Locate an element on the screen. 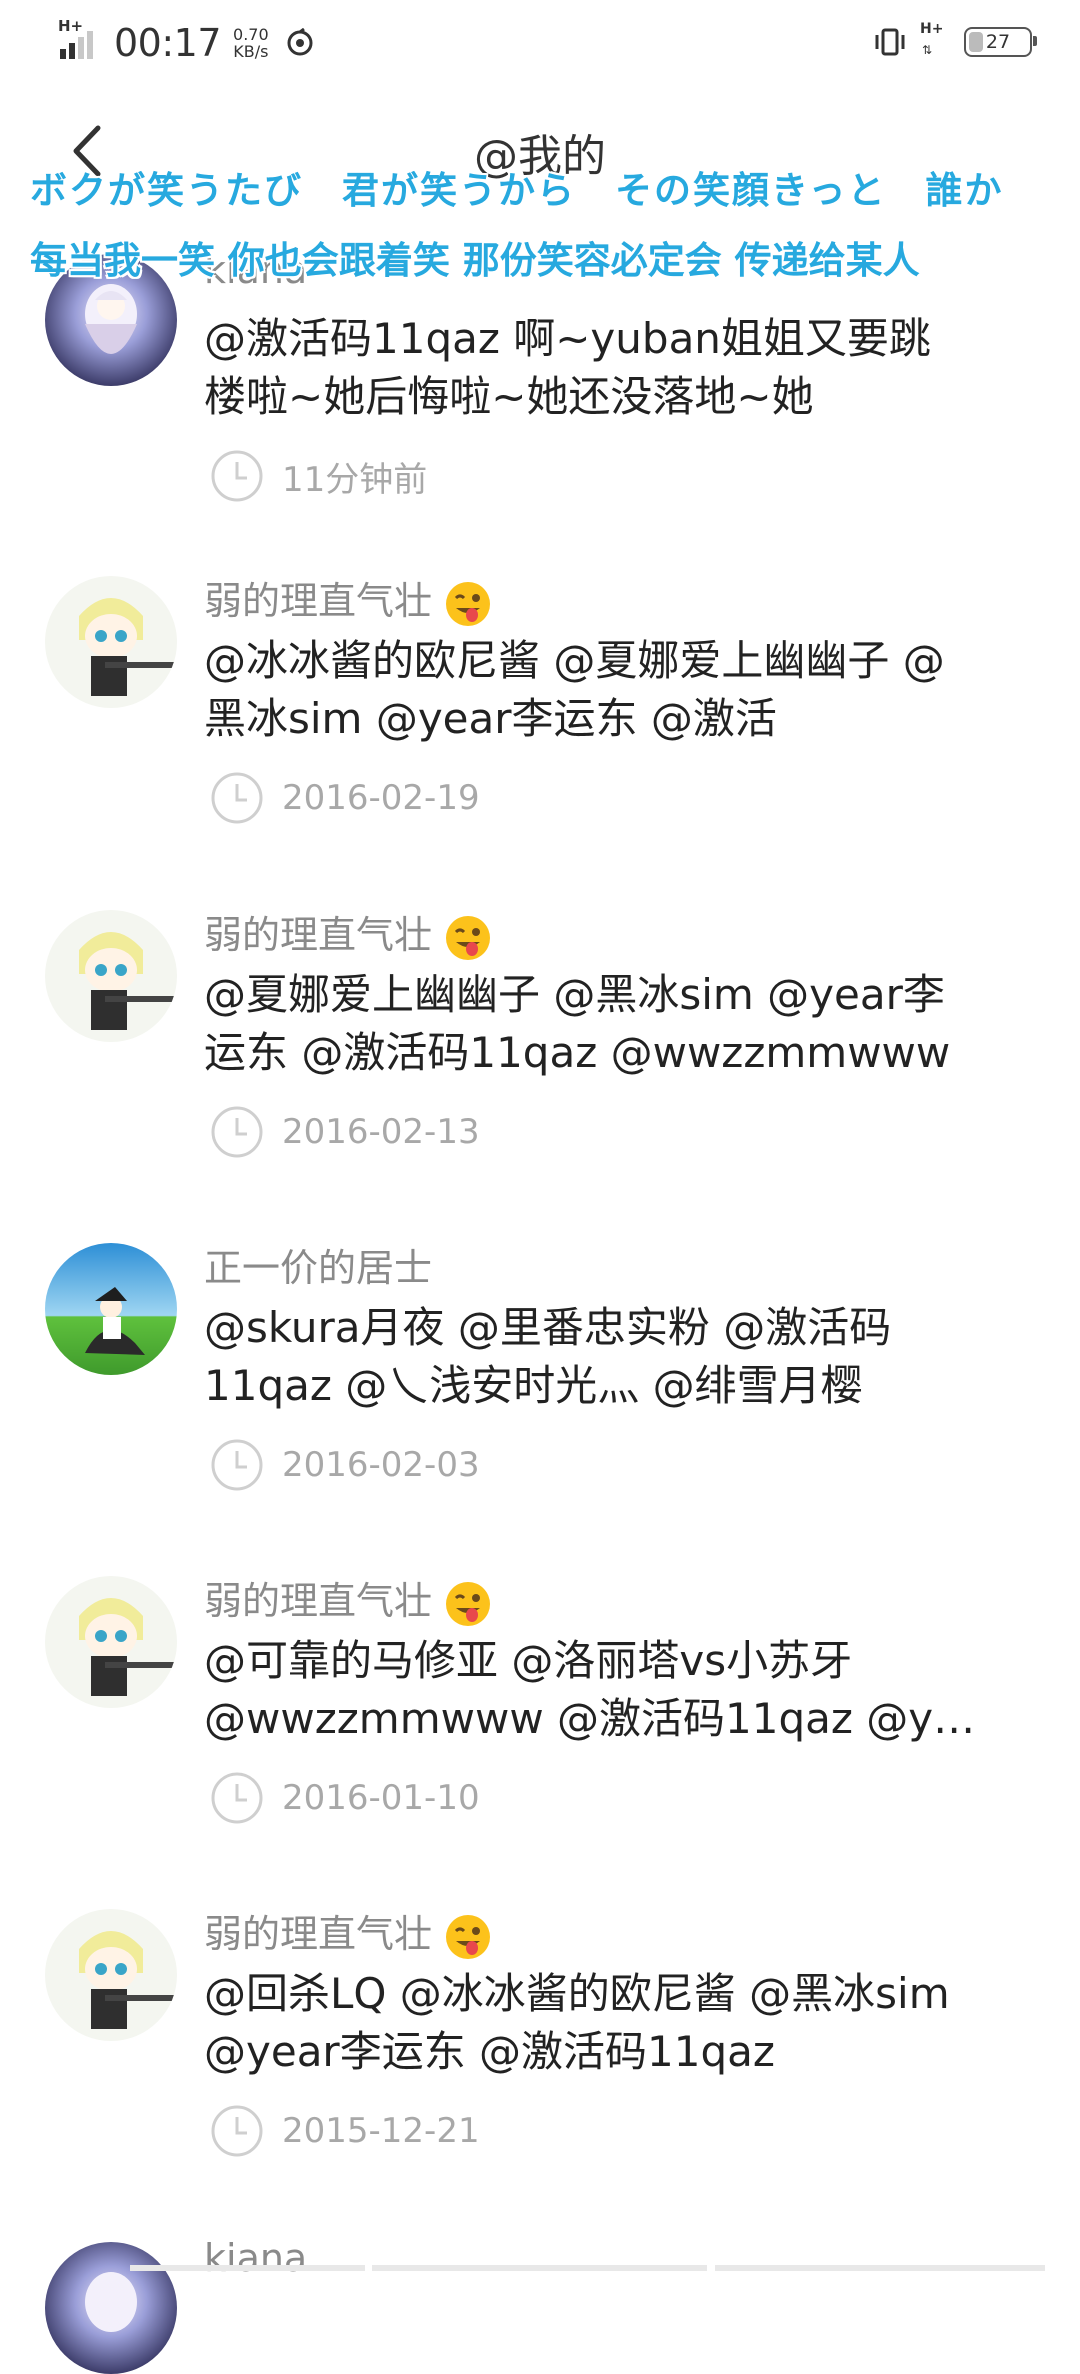  status-time: 00:17 is located at coordinates (168, 43).